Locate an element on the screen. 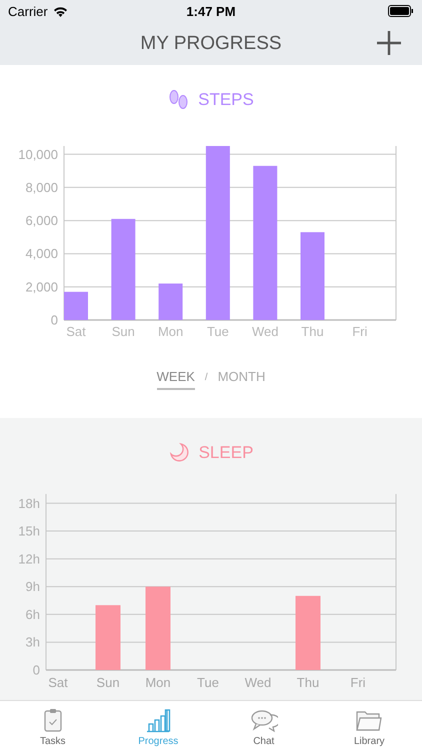  screen-title: MY PROGRESS is located at coordinates (211, 43).